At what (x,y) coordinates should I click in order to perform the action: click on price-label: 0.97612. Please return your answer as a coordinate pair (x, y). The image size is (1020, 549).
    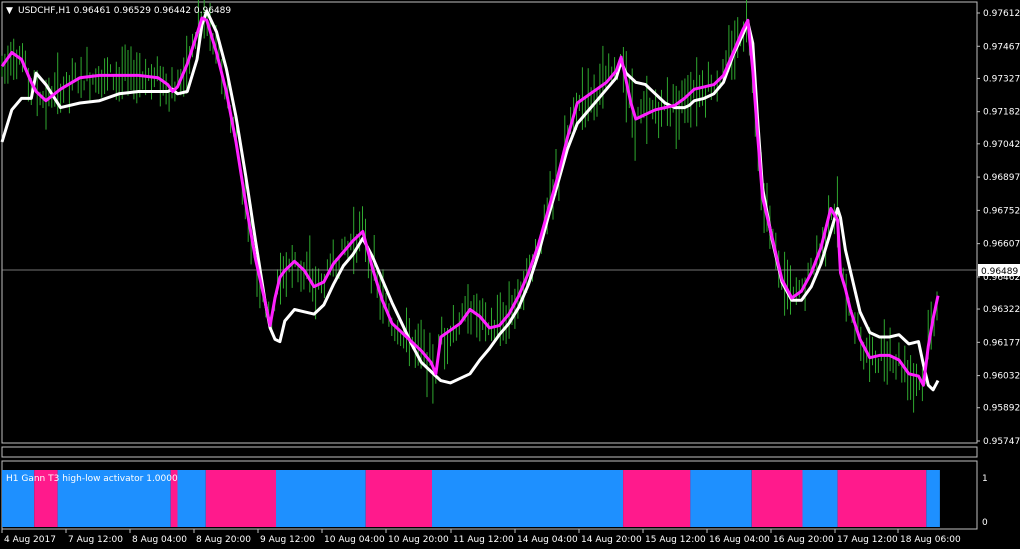
    Looking at the image, I should click on (1001, 14).